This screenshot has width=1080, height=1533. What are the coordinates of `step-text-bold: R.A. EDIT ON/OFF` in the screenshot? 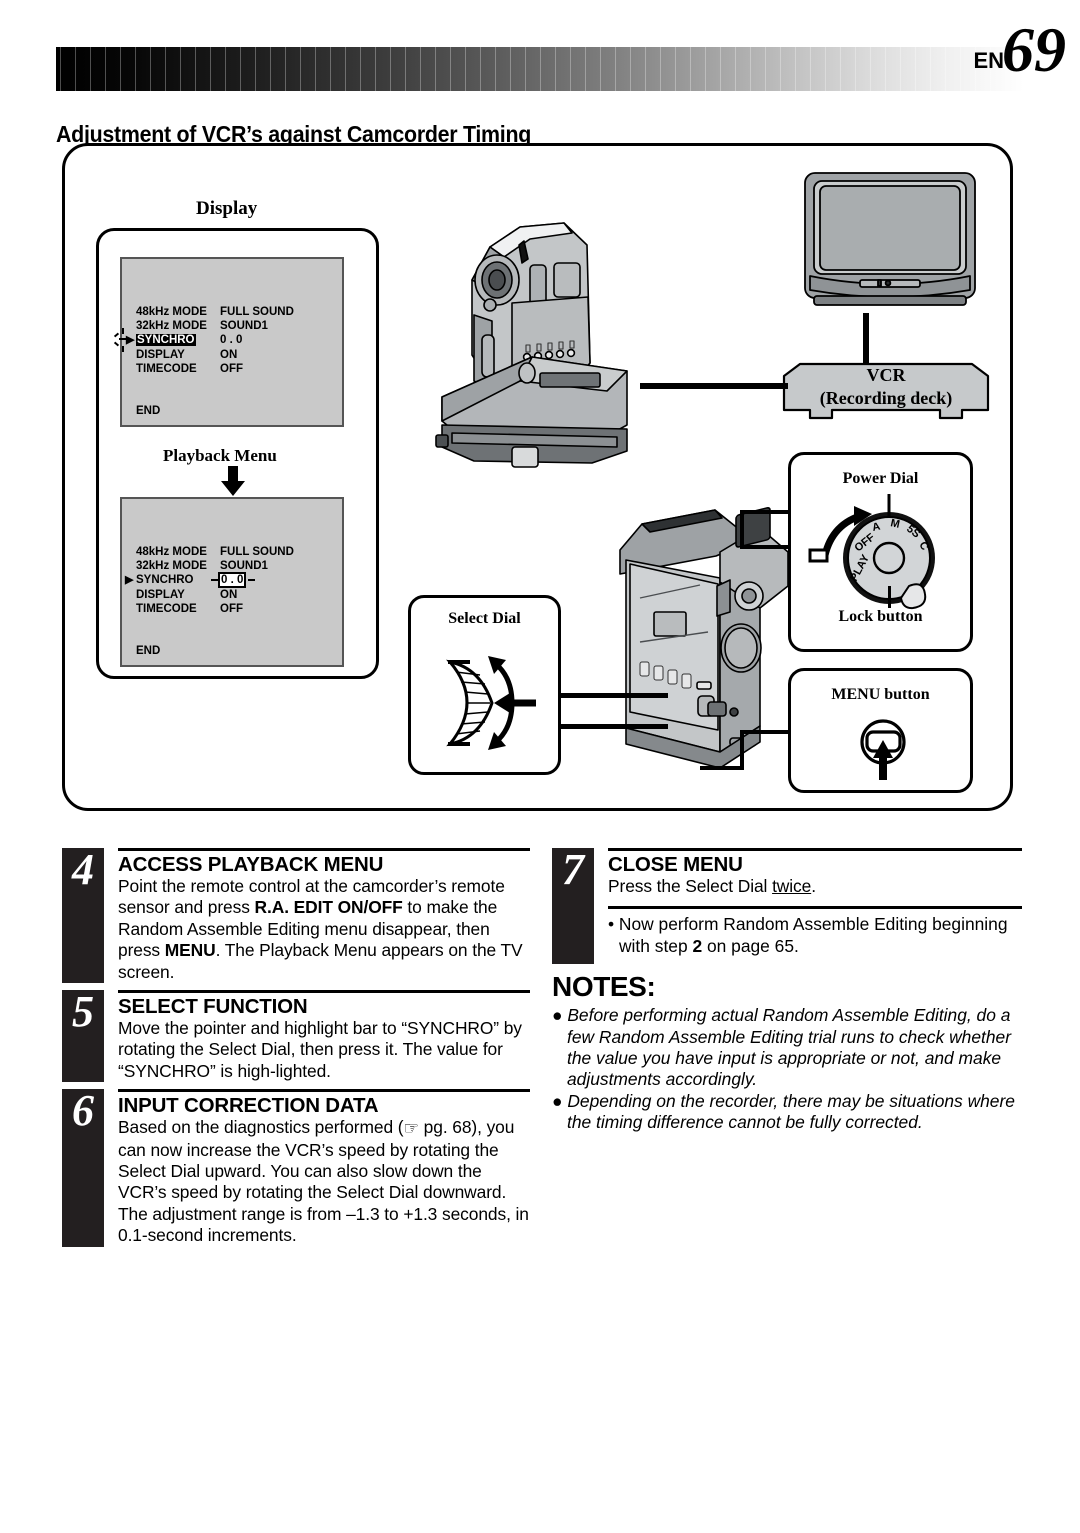 It's located at (328, 907).